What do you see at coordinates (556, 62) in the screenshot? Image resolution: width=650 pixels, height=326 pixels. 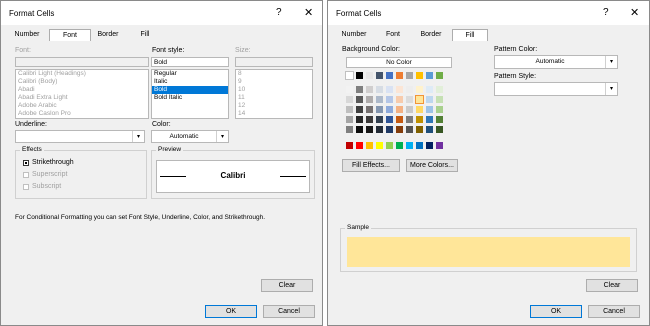 I see `pattern-color-dropdown: Automatic ▾` at bounding box center [556, 62].